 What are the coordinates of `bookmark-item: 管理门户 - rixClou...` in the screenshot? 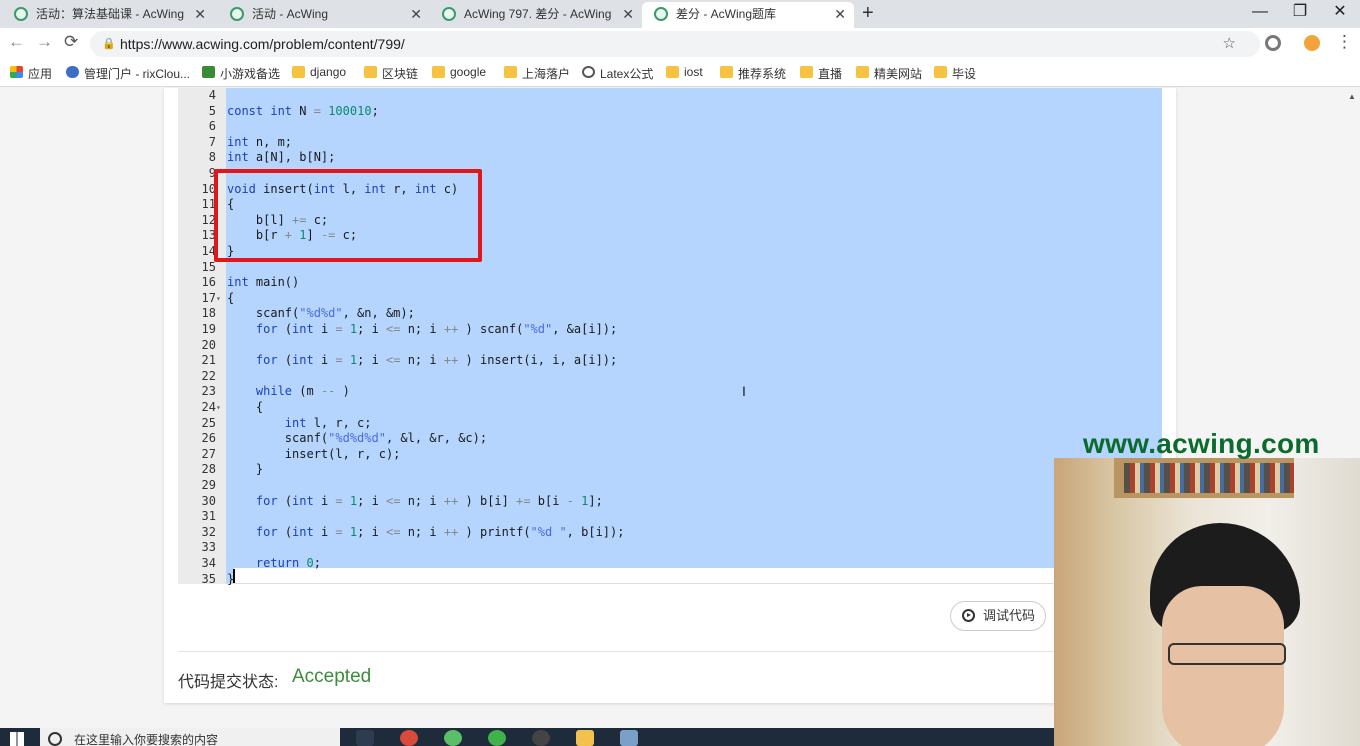 It's located at (128, 73).